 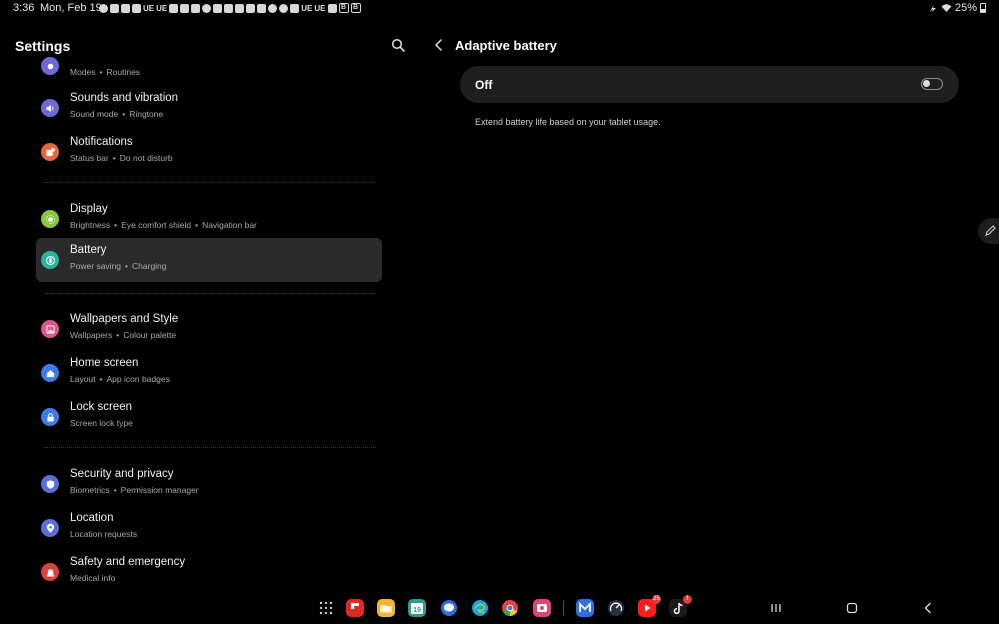 I want to click on subtitle-part: Charging, so click(x=149, y=266).